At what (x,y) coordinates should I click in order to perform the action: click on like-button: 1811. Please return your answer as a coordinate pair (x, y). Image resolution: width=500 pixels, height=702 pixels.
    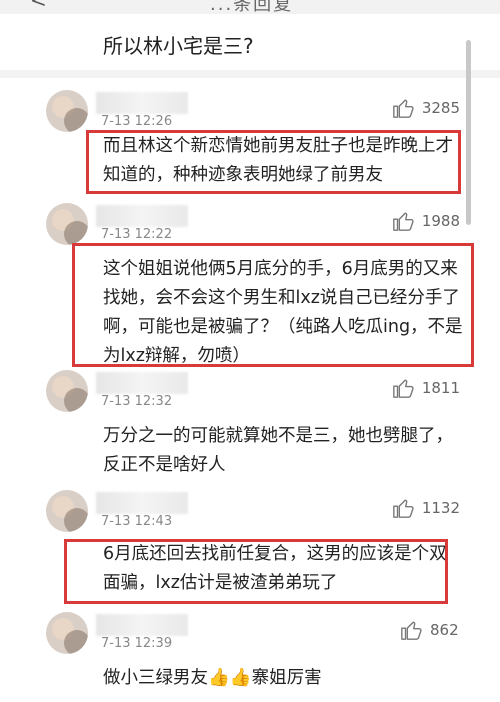
    Looking at the image, I should click on (426, 388).